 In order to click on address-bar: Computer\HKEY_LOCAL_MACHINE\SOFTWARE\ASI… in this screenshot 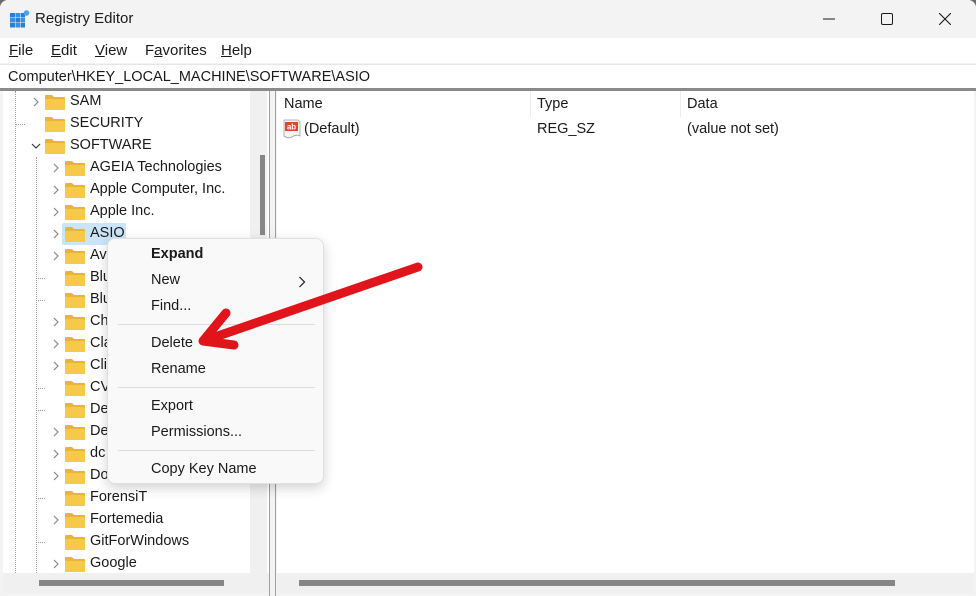, I will do `click(488, 76)`.